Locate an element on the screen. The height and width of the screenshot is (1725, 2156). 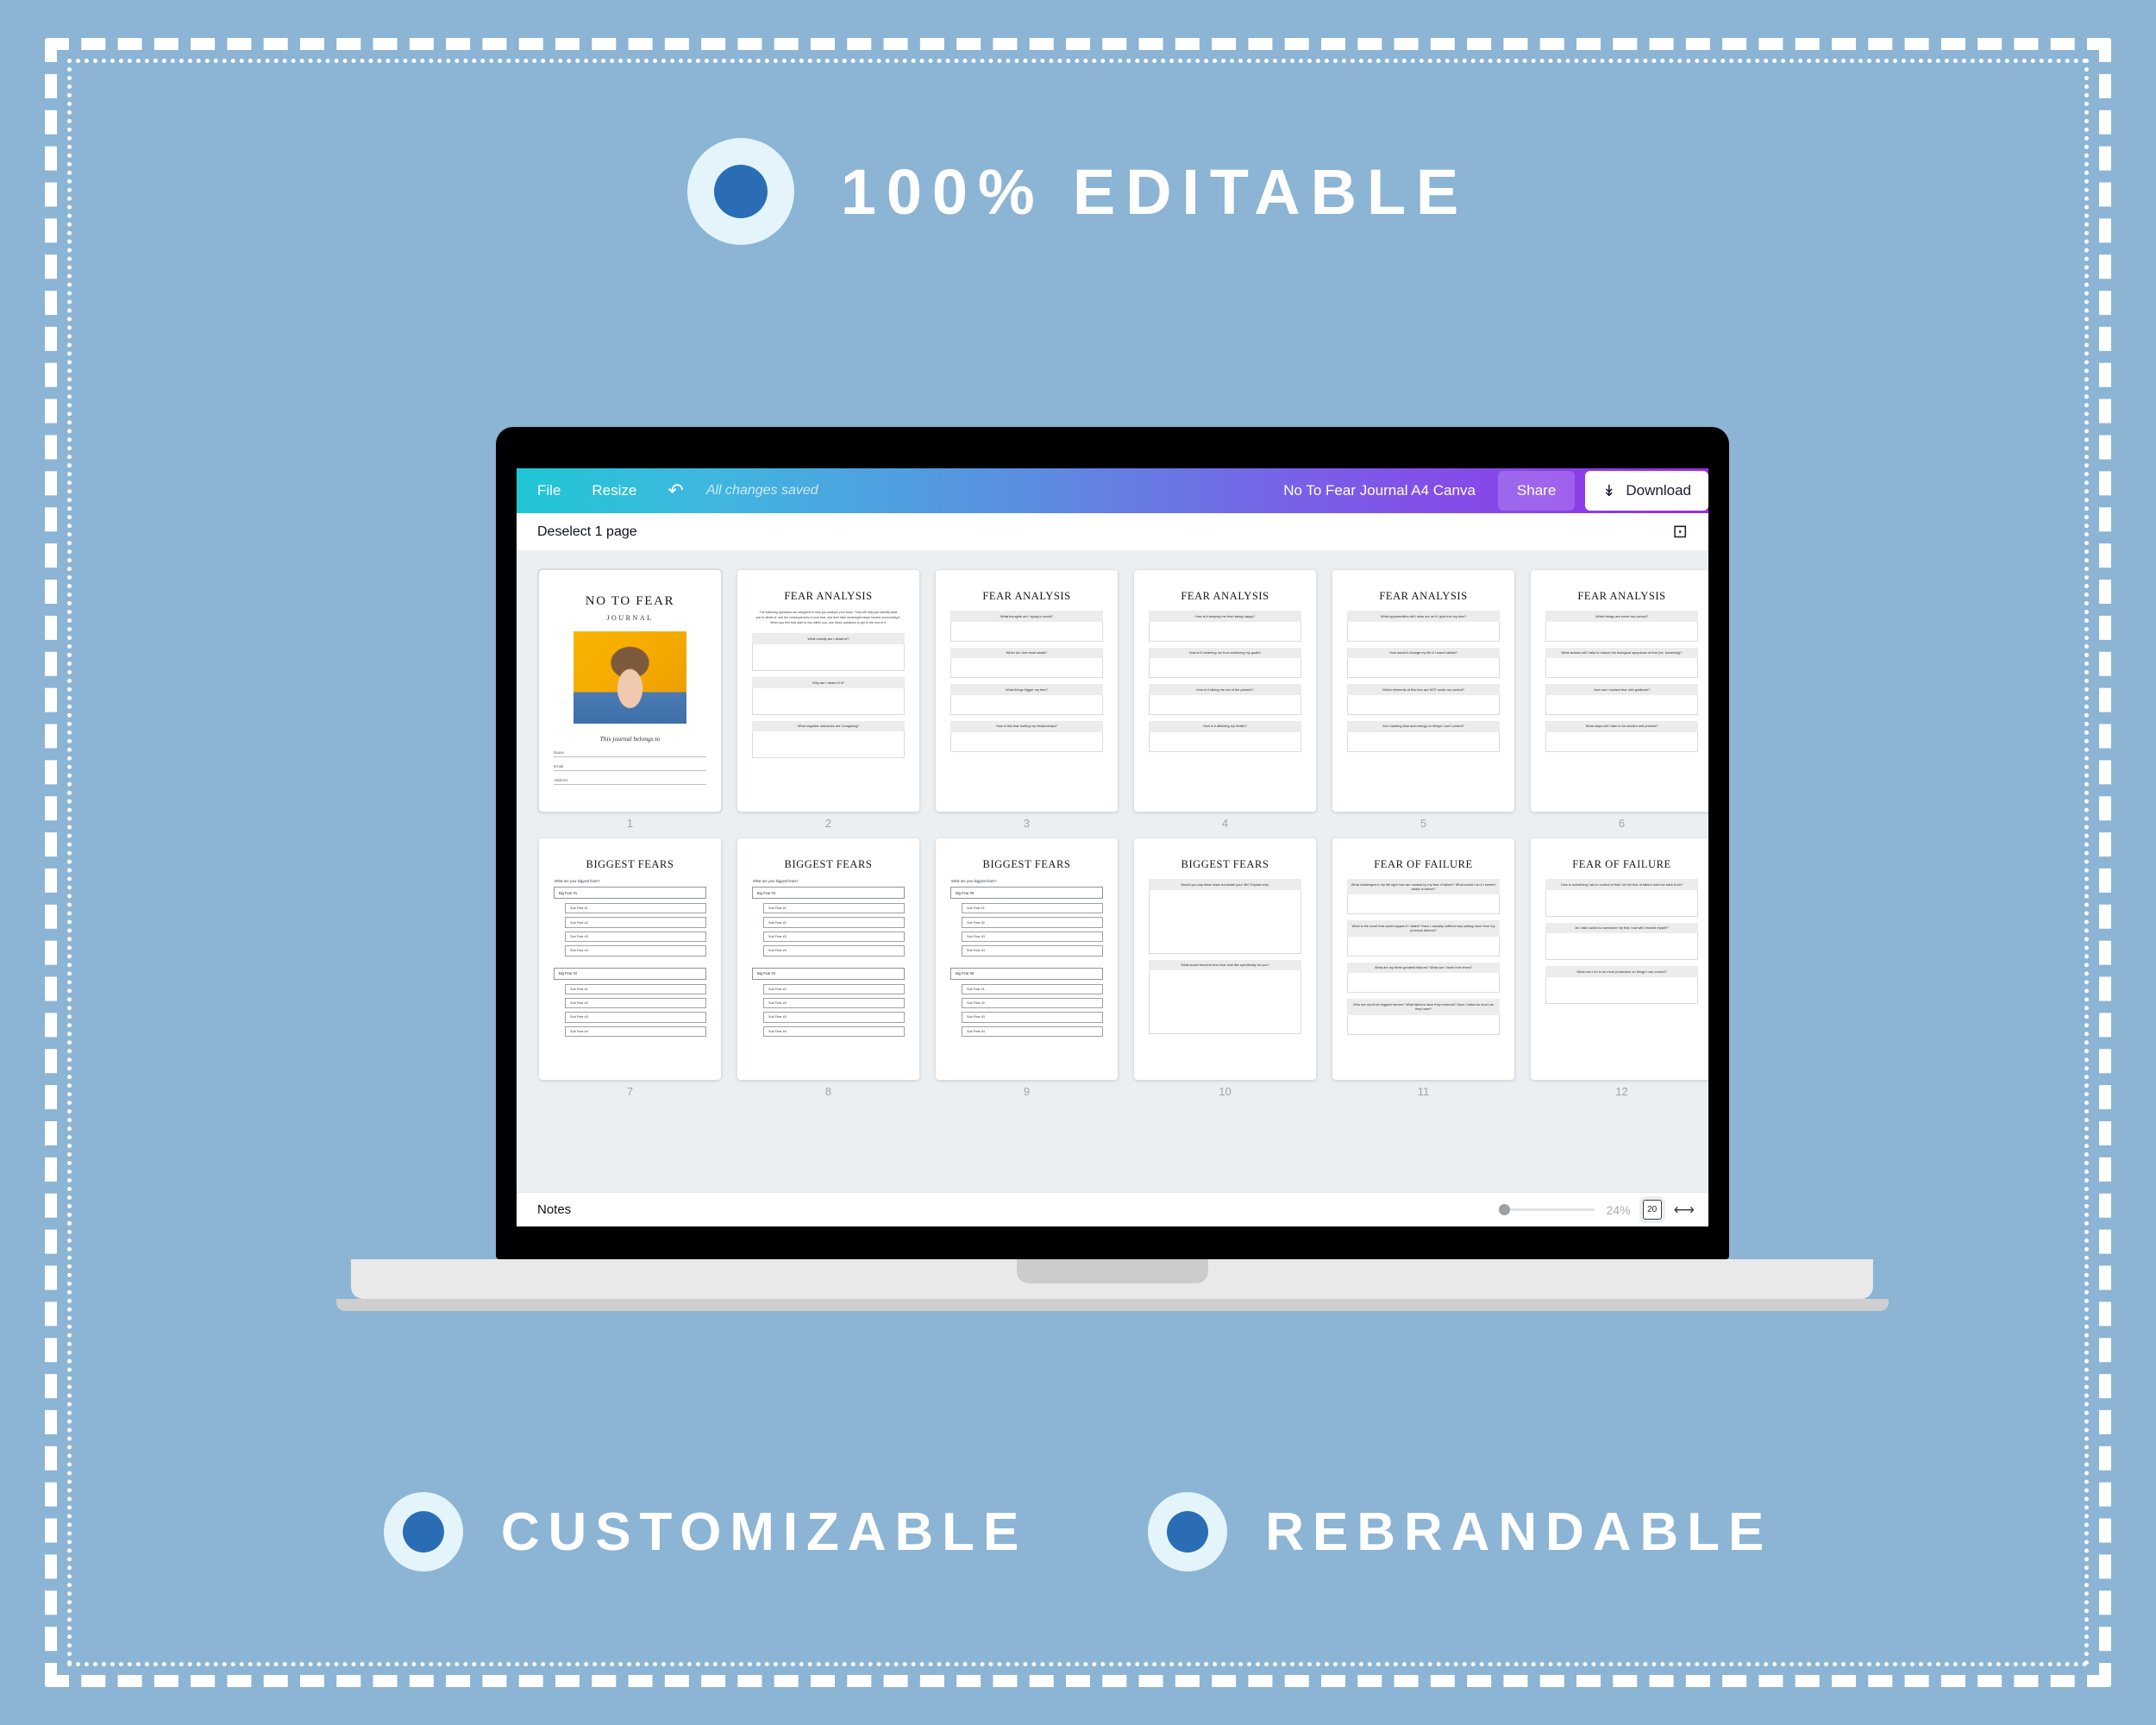
deselect-pages-button: Deselect 1 page is located at coordinates (587, 532).